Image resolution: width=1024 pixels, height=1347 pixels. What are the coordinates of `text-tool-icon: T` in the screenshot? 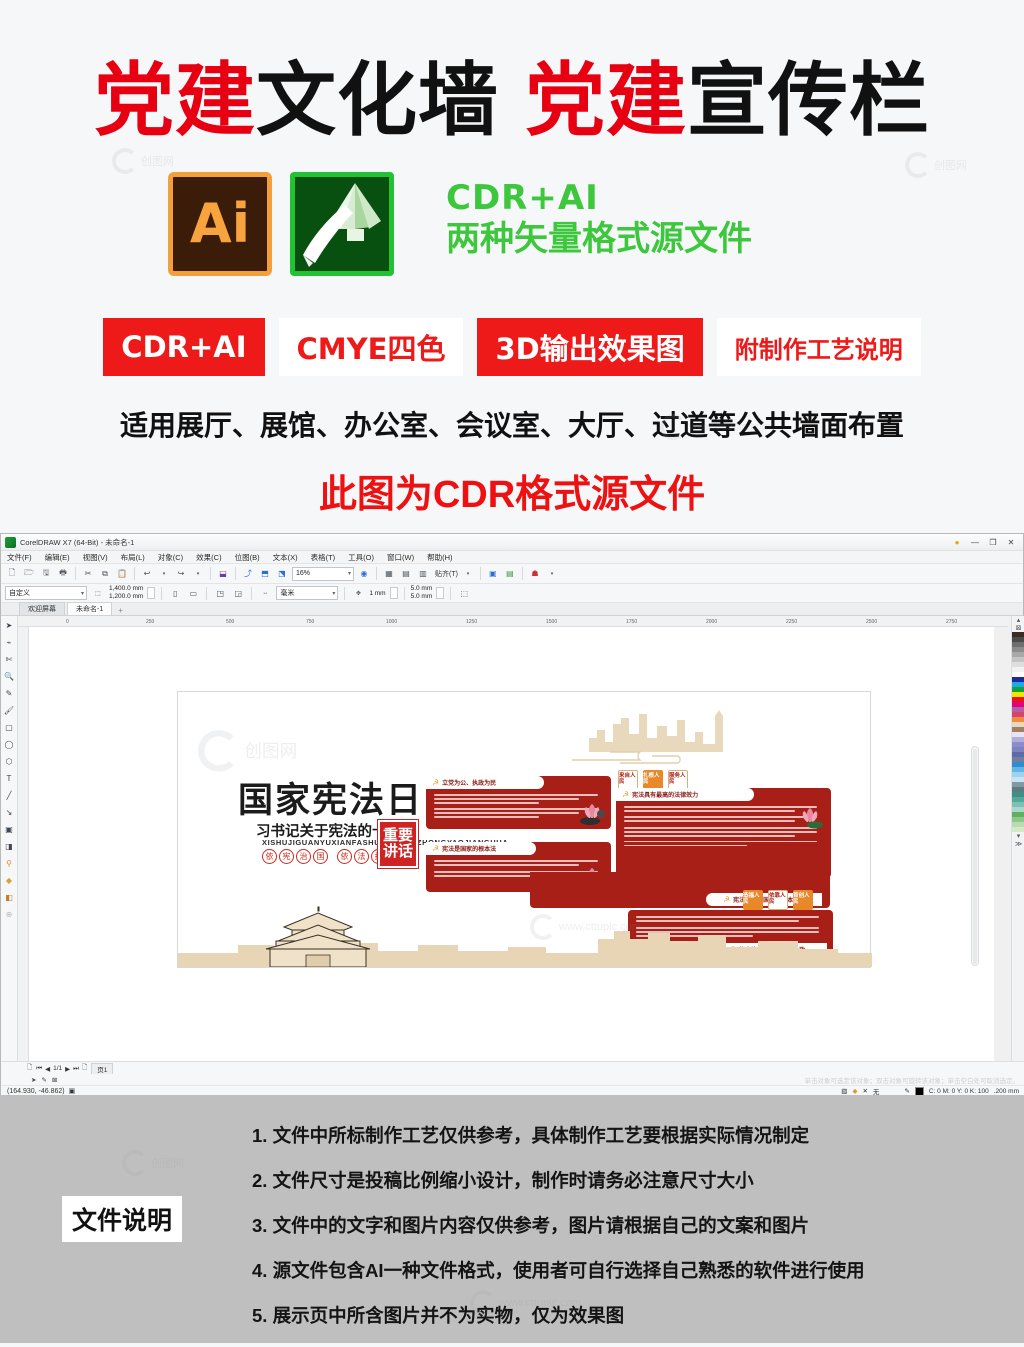 It's located at (9, 778).